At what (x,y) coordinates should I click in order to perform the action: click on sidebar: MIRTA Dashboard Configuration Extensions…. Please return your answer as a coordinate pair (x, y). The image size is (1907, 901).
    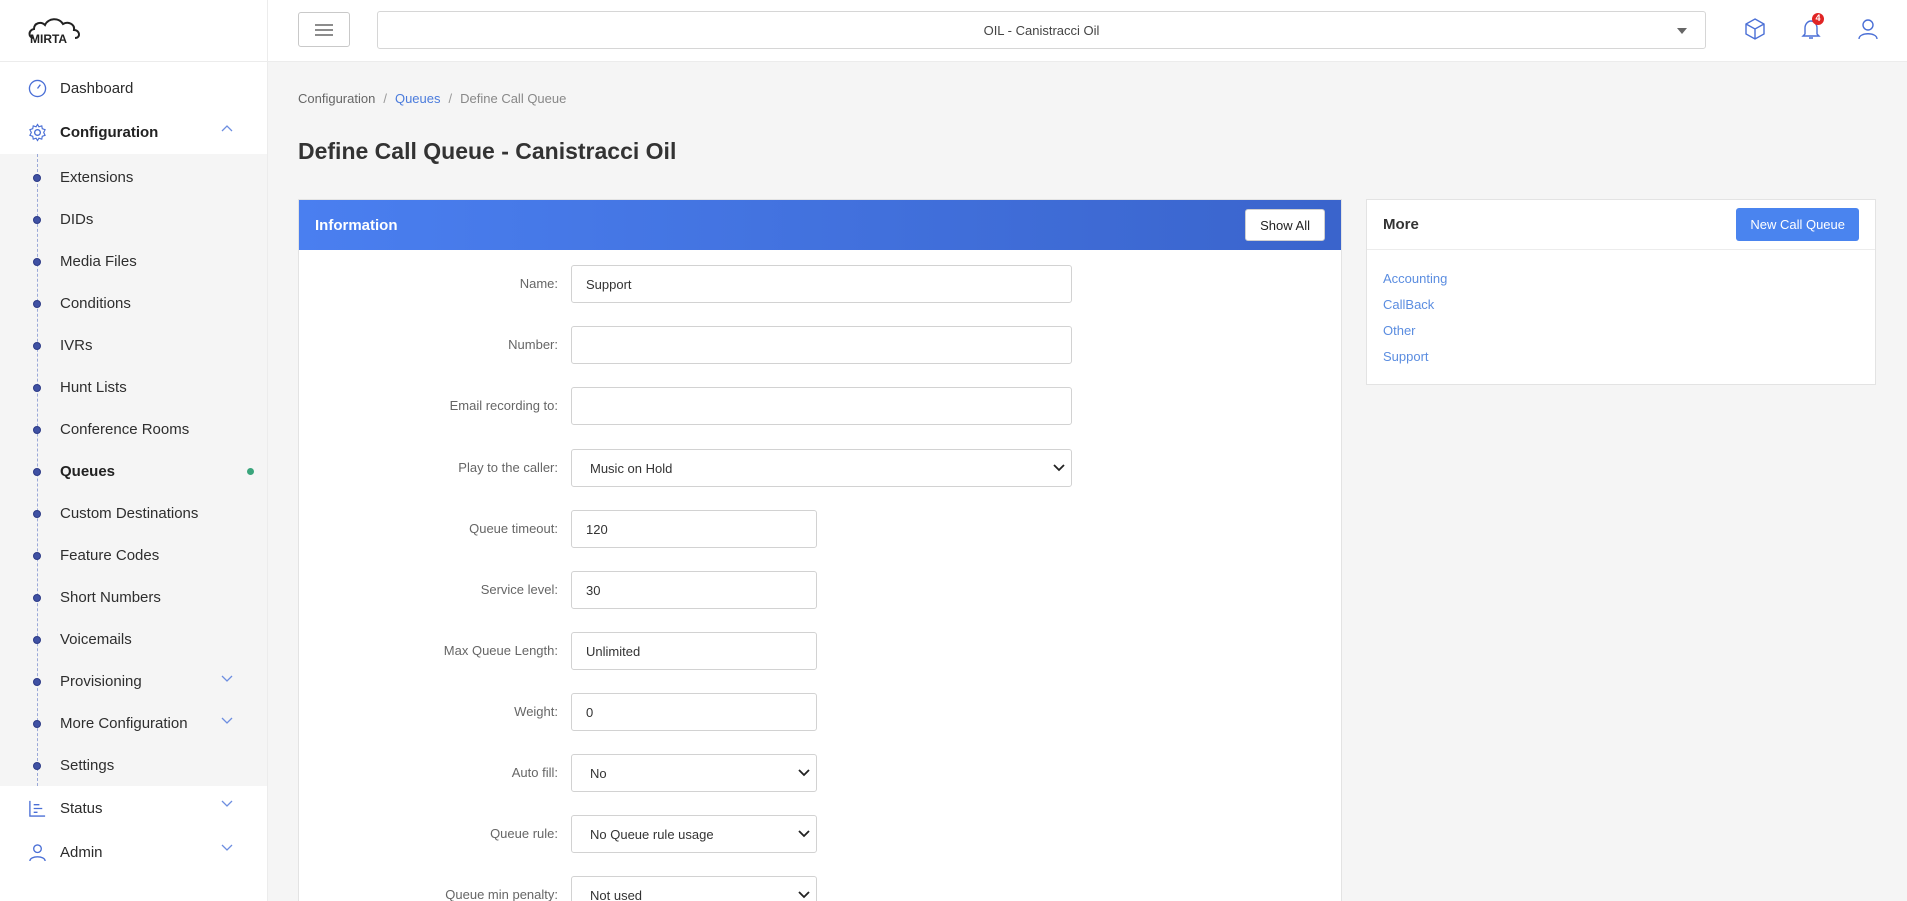
    Looking at the image, I should click on (134, 450).